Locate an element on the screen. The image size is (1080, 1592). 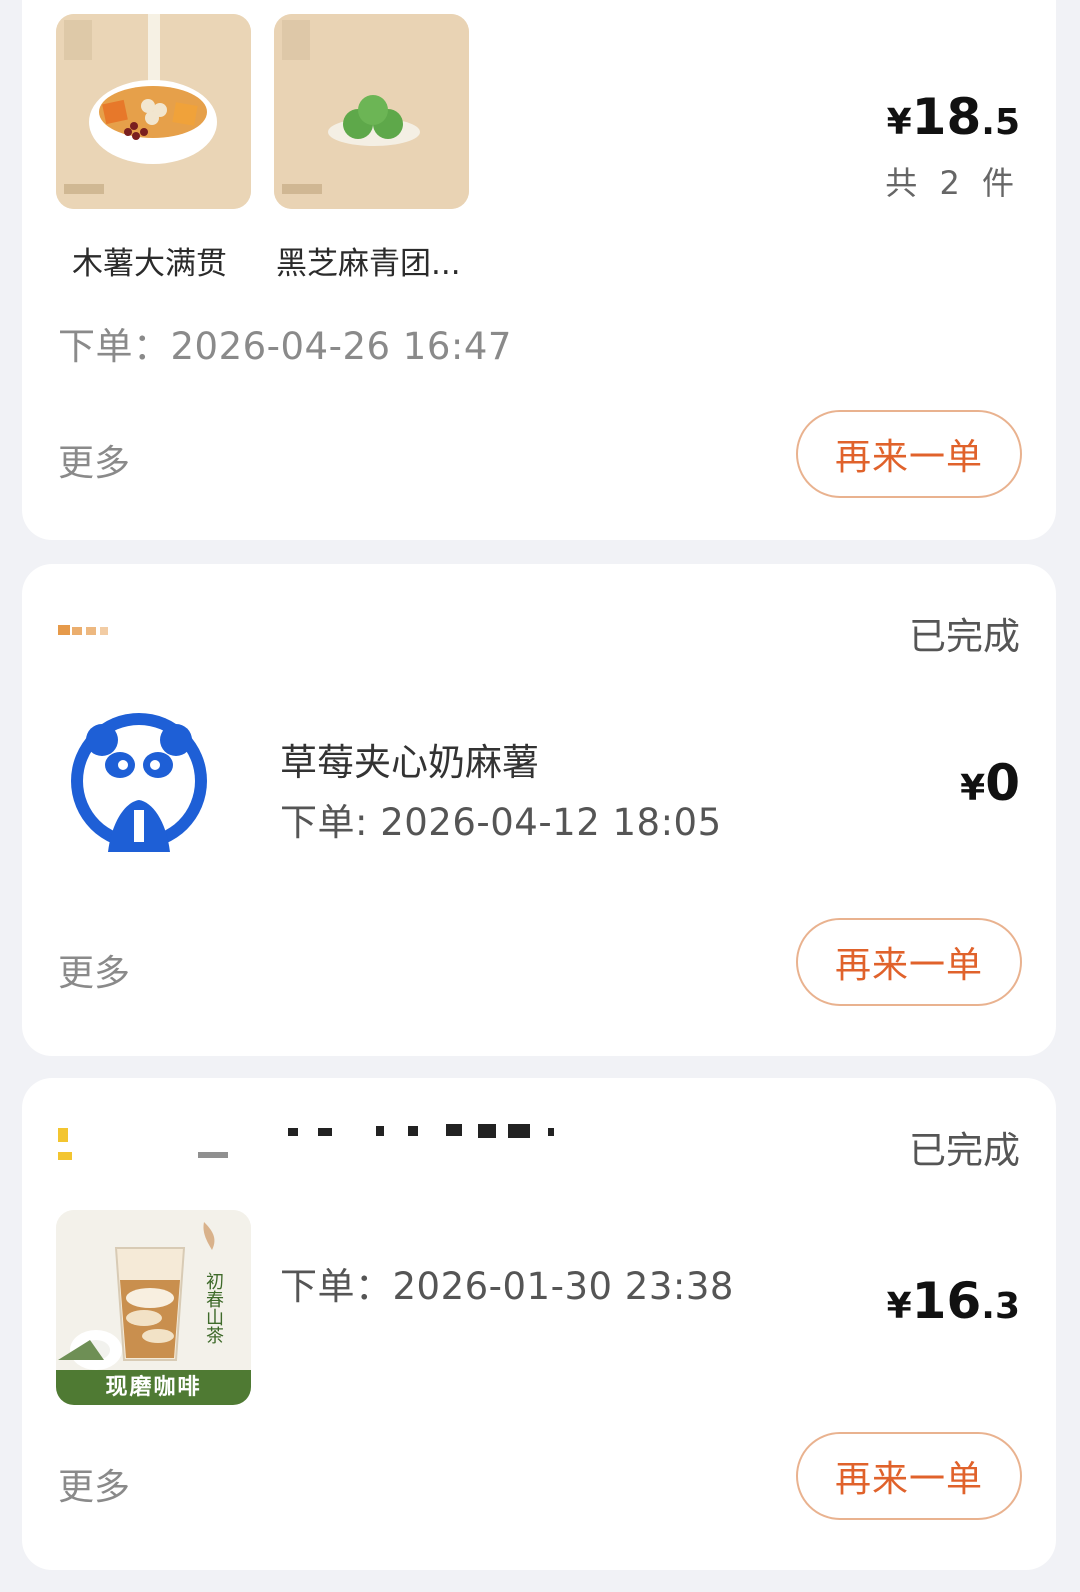
order-time: 下单: 2026-04-12 18:05 is located at coordinates (501, 822).